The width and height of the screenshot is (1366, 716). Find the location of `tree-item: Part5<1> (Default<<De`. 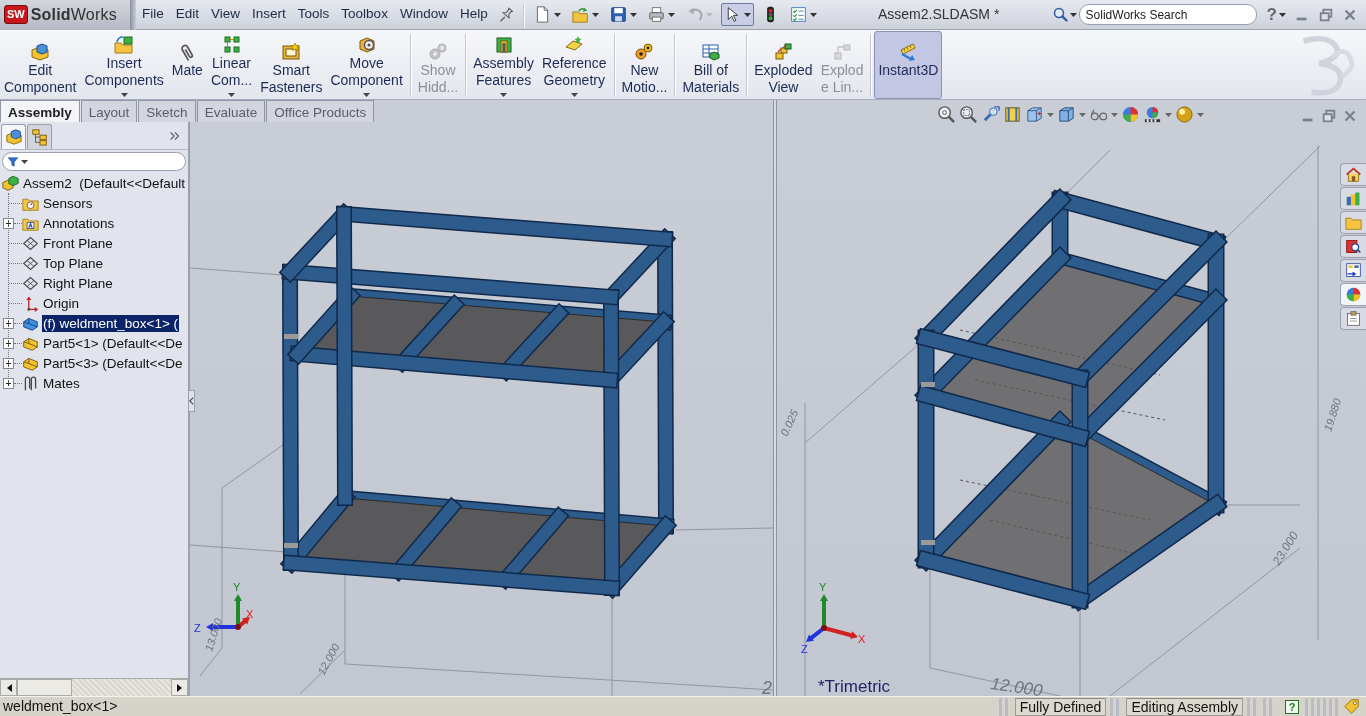

tree-item: Part5<1> (Default<<De is located at coordinates (113, 343).